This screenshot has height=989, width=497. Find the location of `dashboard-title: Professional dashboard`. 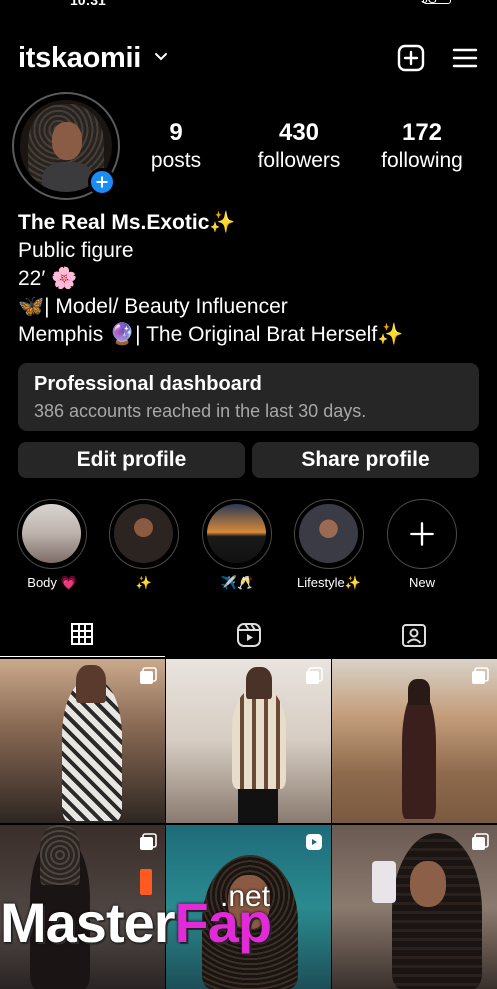

dashboard-title: Professional dashboard is located at coordinates (148, 384).